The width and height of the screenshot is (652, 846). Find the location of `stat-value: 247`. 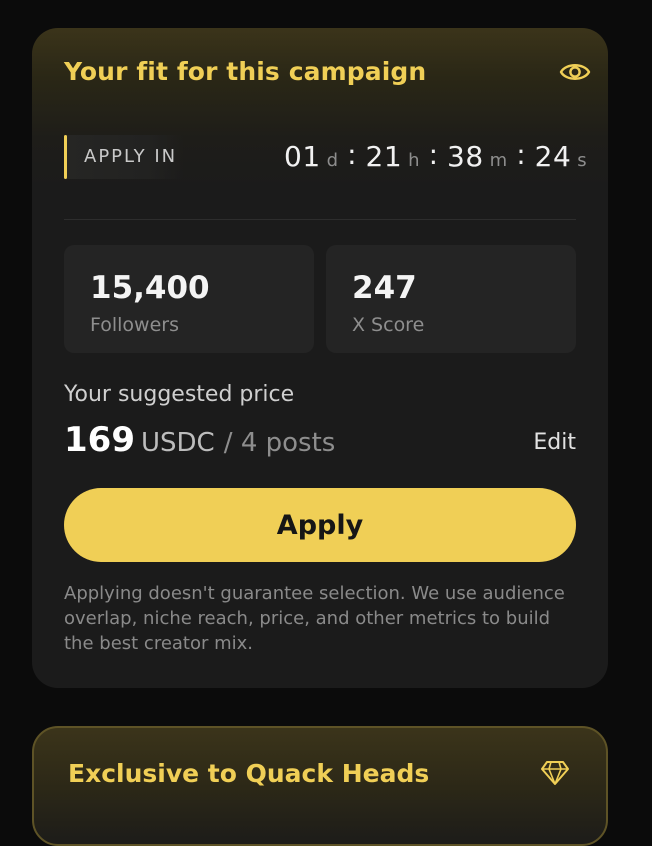

stat-value: 247 is located at coordinates (384, 288).